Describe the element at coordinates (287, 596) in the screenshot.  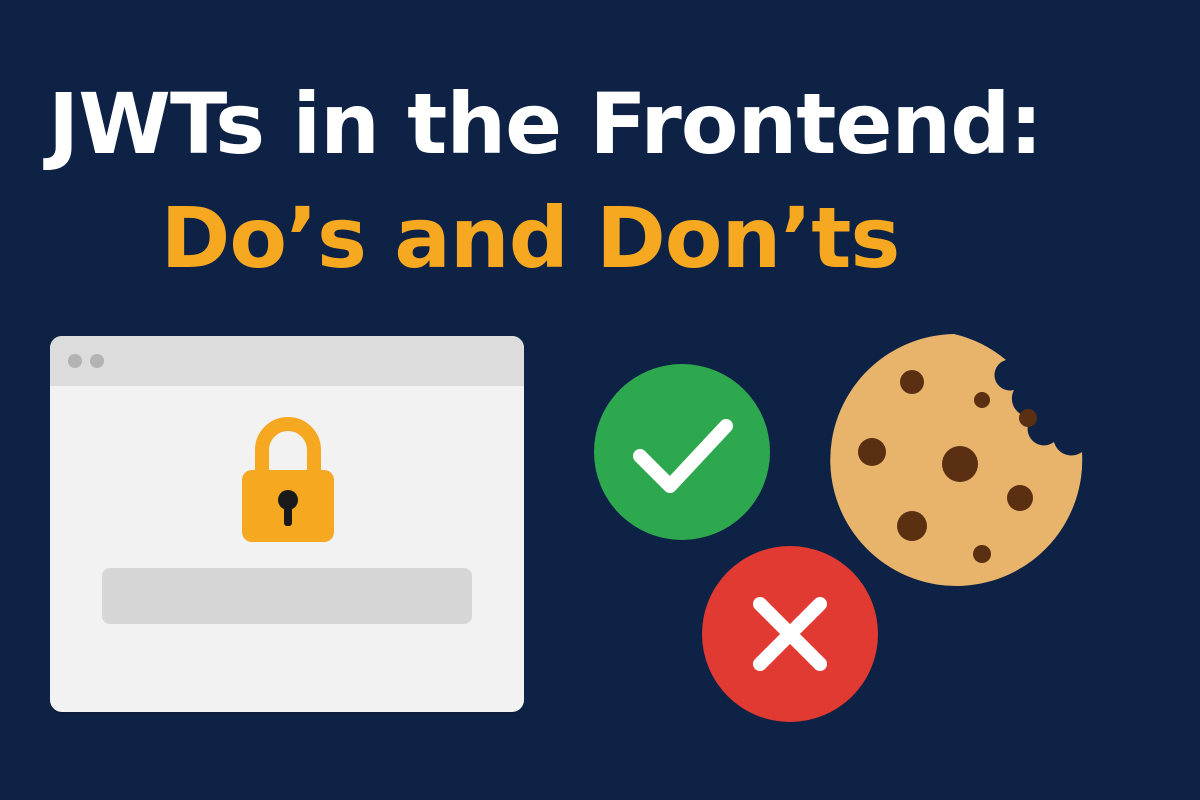
I see `input-placeholder-bar` at that location.